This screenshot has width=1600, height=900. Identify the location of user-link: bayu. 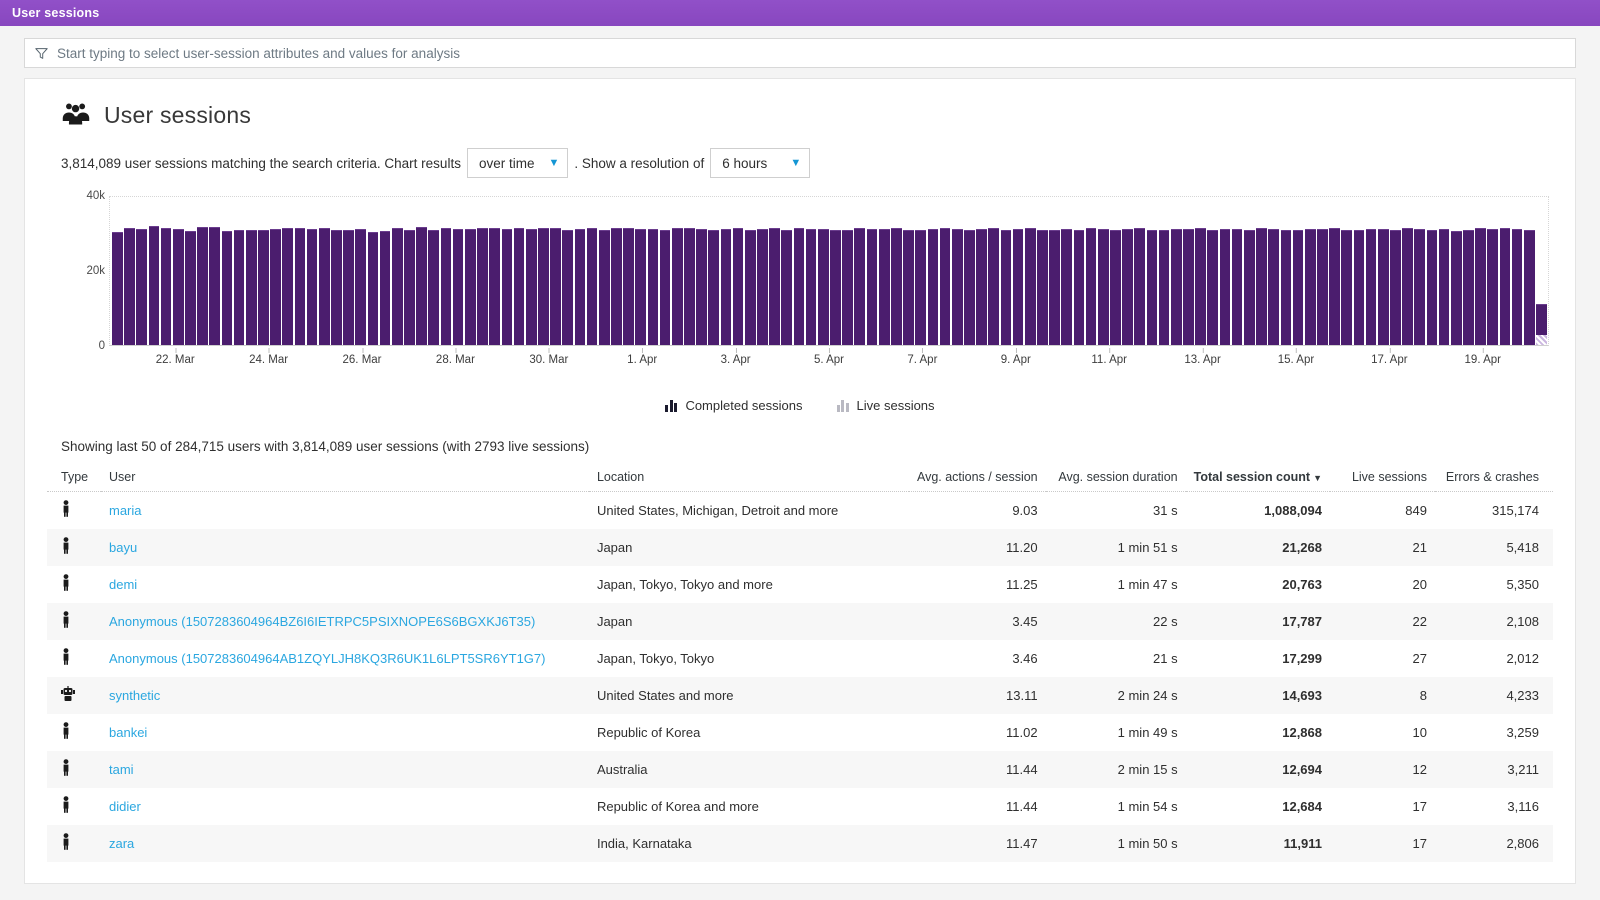
(123, 547).